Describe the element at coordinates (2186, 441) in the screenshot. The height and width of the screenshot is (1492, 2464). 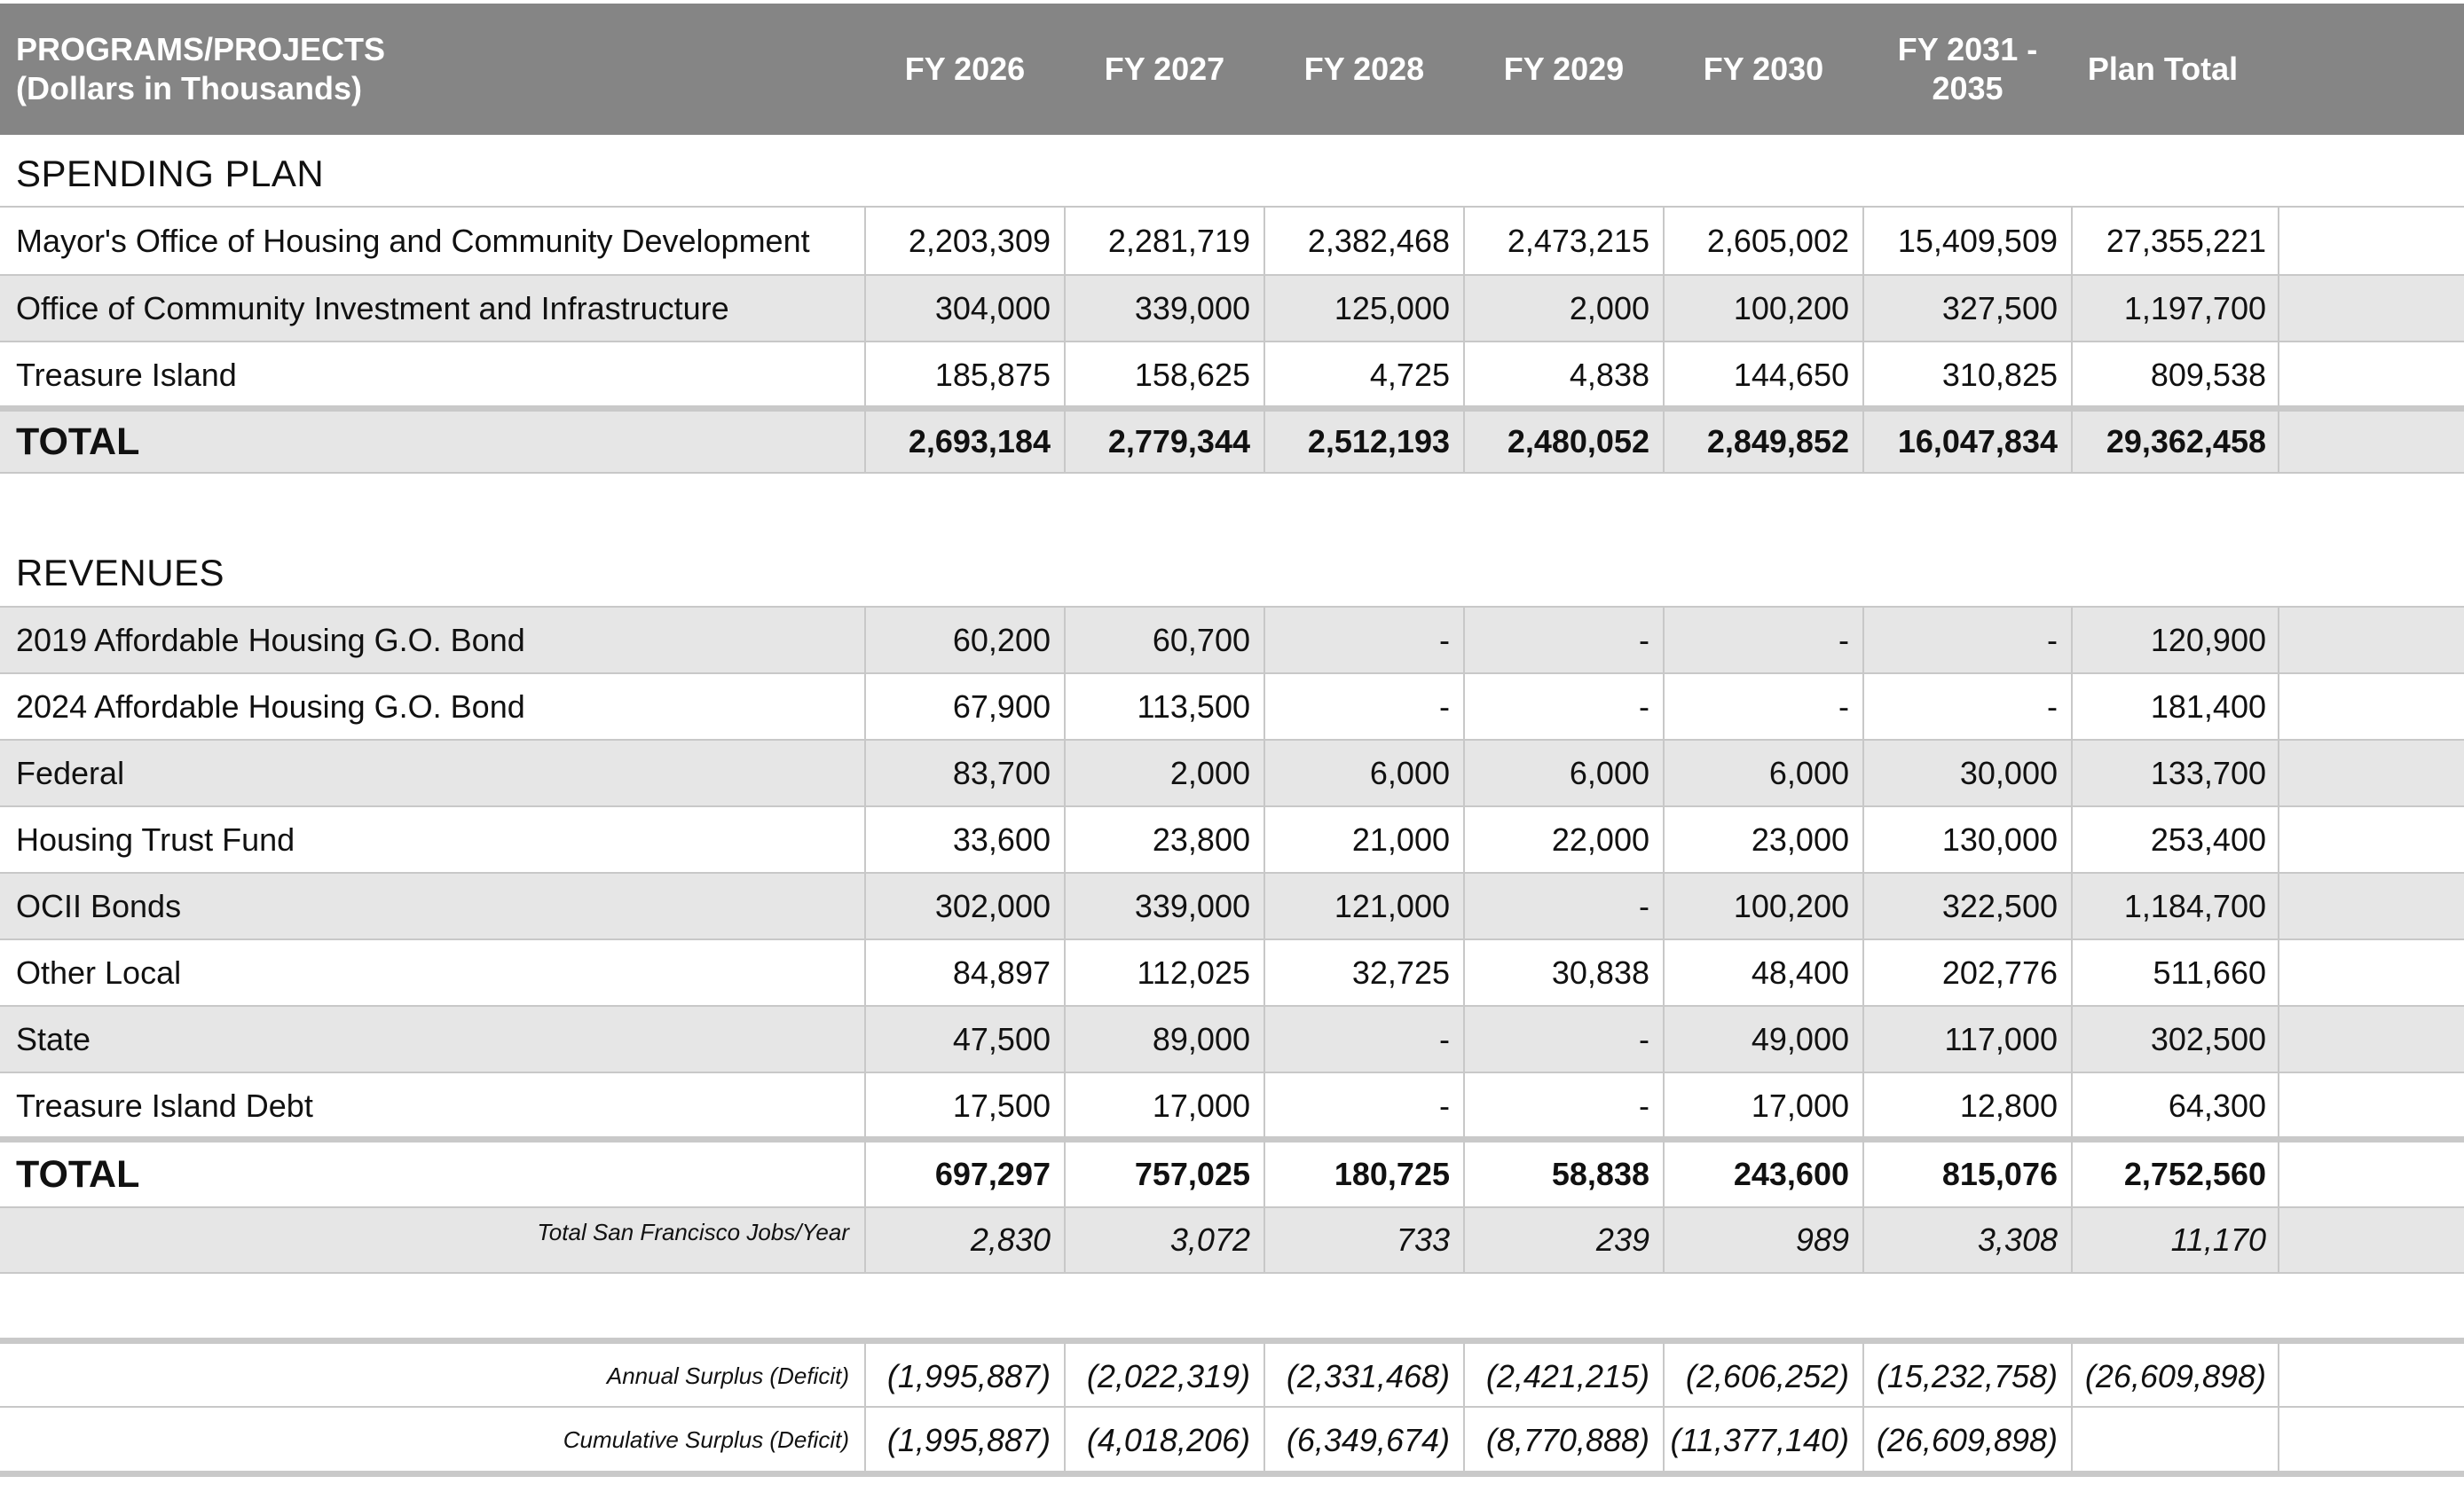
I see `cell-plan-total: 29,362,458` at that location.